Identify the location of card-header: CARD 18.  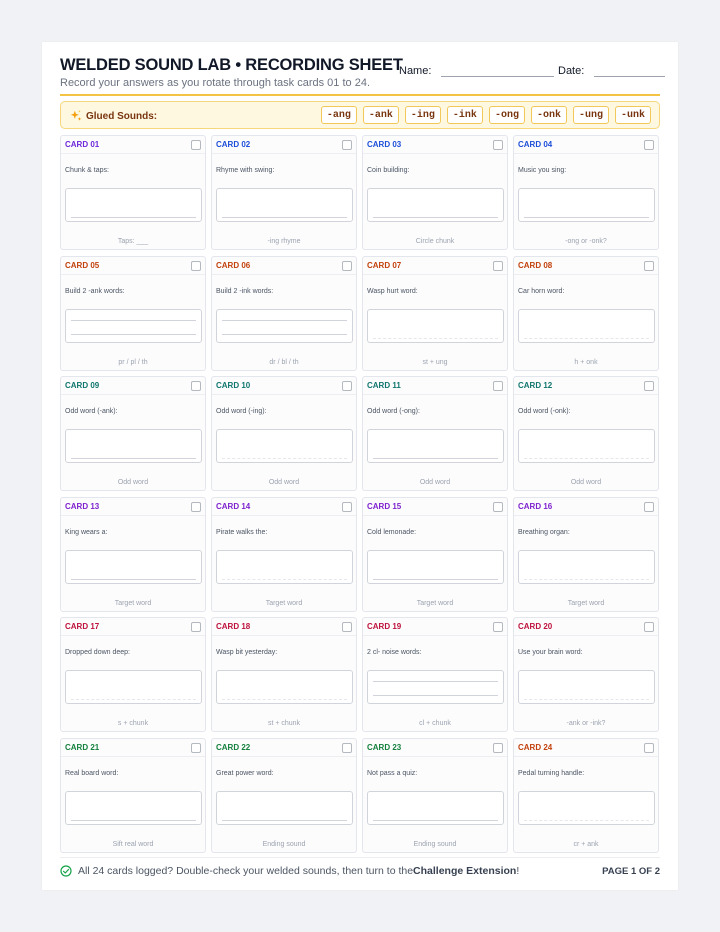
(284, 627).